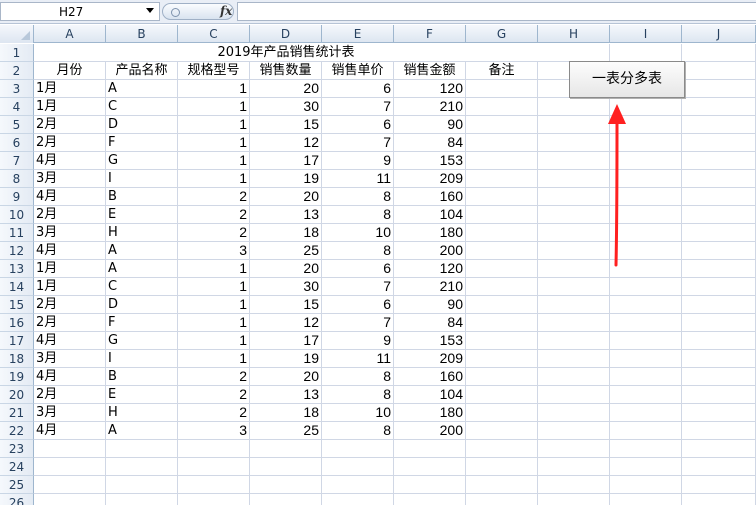 This screenshot has width=756, height=505. What do you see at coordinates (358, 89) in the screenshot?
I see `cell: 6` at bounding box center [358, 89].